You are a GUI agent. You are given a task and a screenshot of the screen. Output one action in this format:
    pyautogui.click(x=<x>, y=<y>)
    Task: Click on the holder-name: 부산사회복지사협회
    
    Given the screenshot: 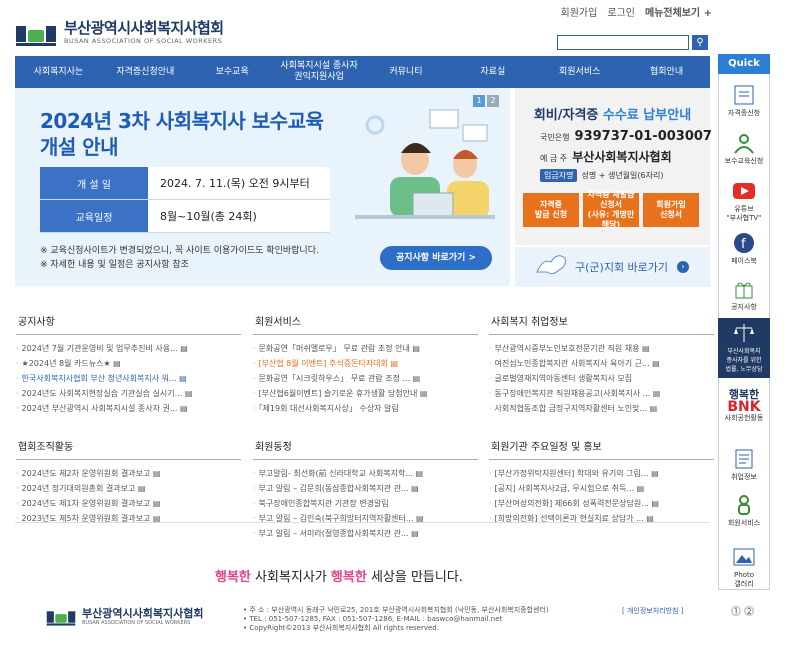 What is the action you would take?
    pyautogui.click(x=622, y=157)
    